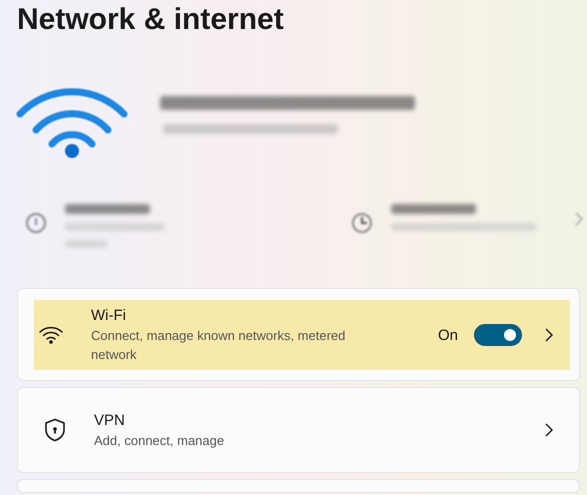 The image size is (587, 495). I want to click on row-description: Connect, manage known networks, metered network, so click(218, 345).